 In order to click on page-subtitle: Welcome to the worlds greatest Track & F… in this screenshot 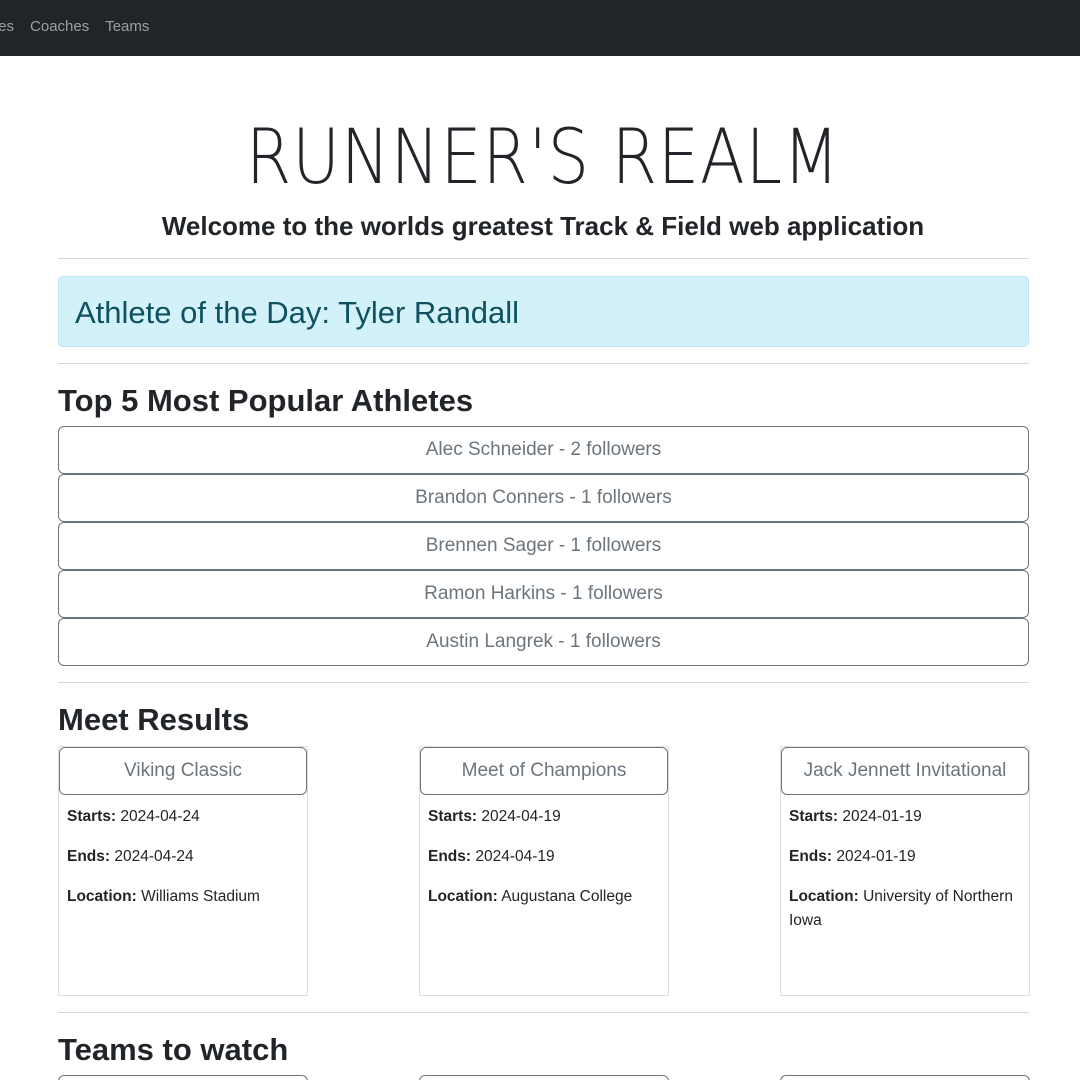, I will do `click(543, 226)`.